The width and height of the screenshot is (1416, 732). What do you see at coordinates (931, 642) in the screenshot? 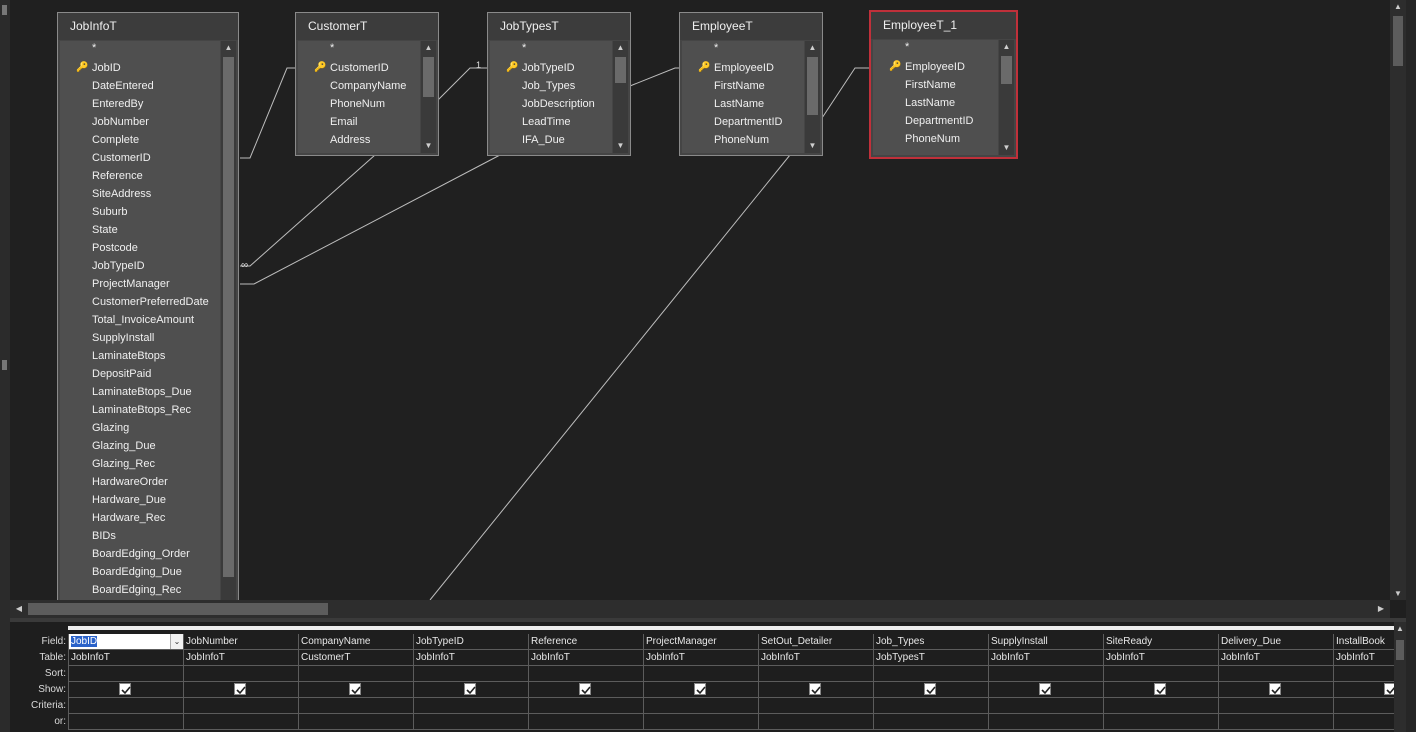
I see `grid-field-cell: Job_Types` at bounding box center [931, 642].